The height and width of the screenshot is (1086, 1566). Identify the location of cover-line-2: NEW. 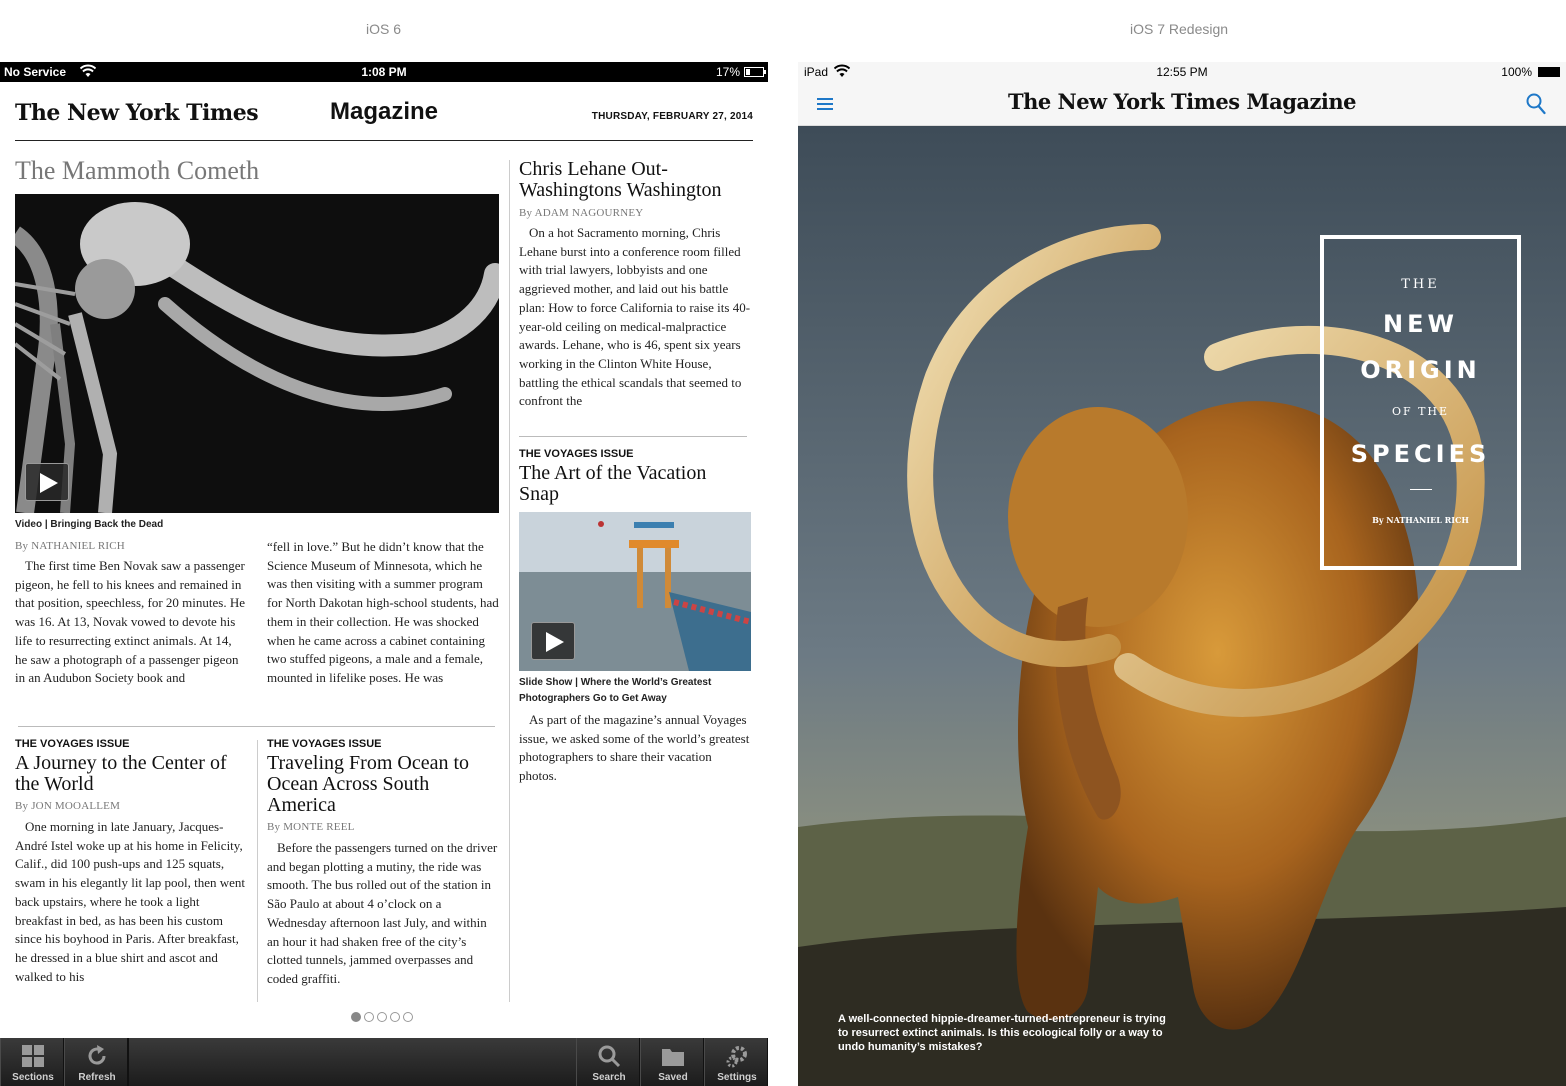
(1420, 324).